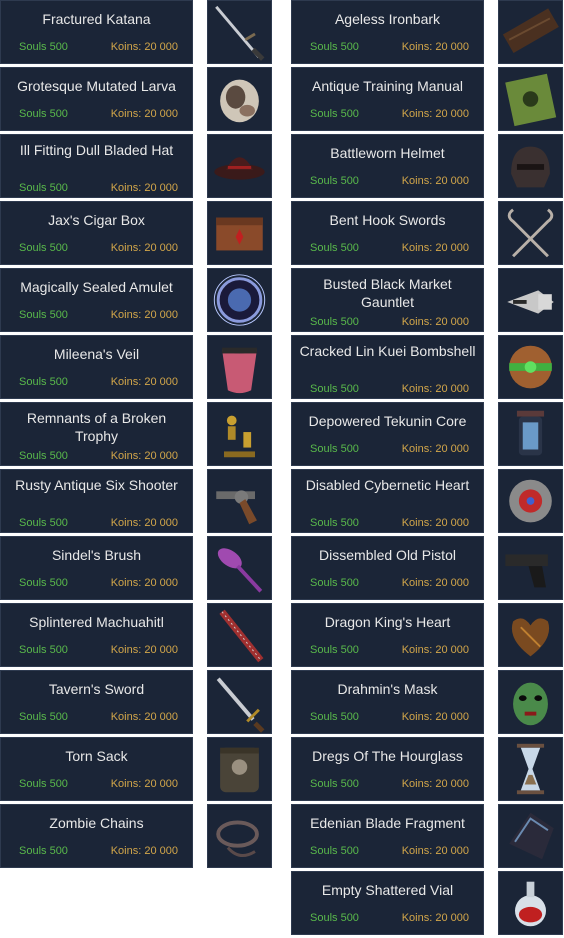 This screenshot has width=564, height=938. Describe the element at coordinates (387, 19) in the screenshot. I see `item-name: Ageless Ironbark` at that location.